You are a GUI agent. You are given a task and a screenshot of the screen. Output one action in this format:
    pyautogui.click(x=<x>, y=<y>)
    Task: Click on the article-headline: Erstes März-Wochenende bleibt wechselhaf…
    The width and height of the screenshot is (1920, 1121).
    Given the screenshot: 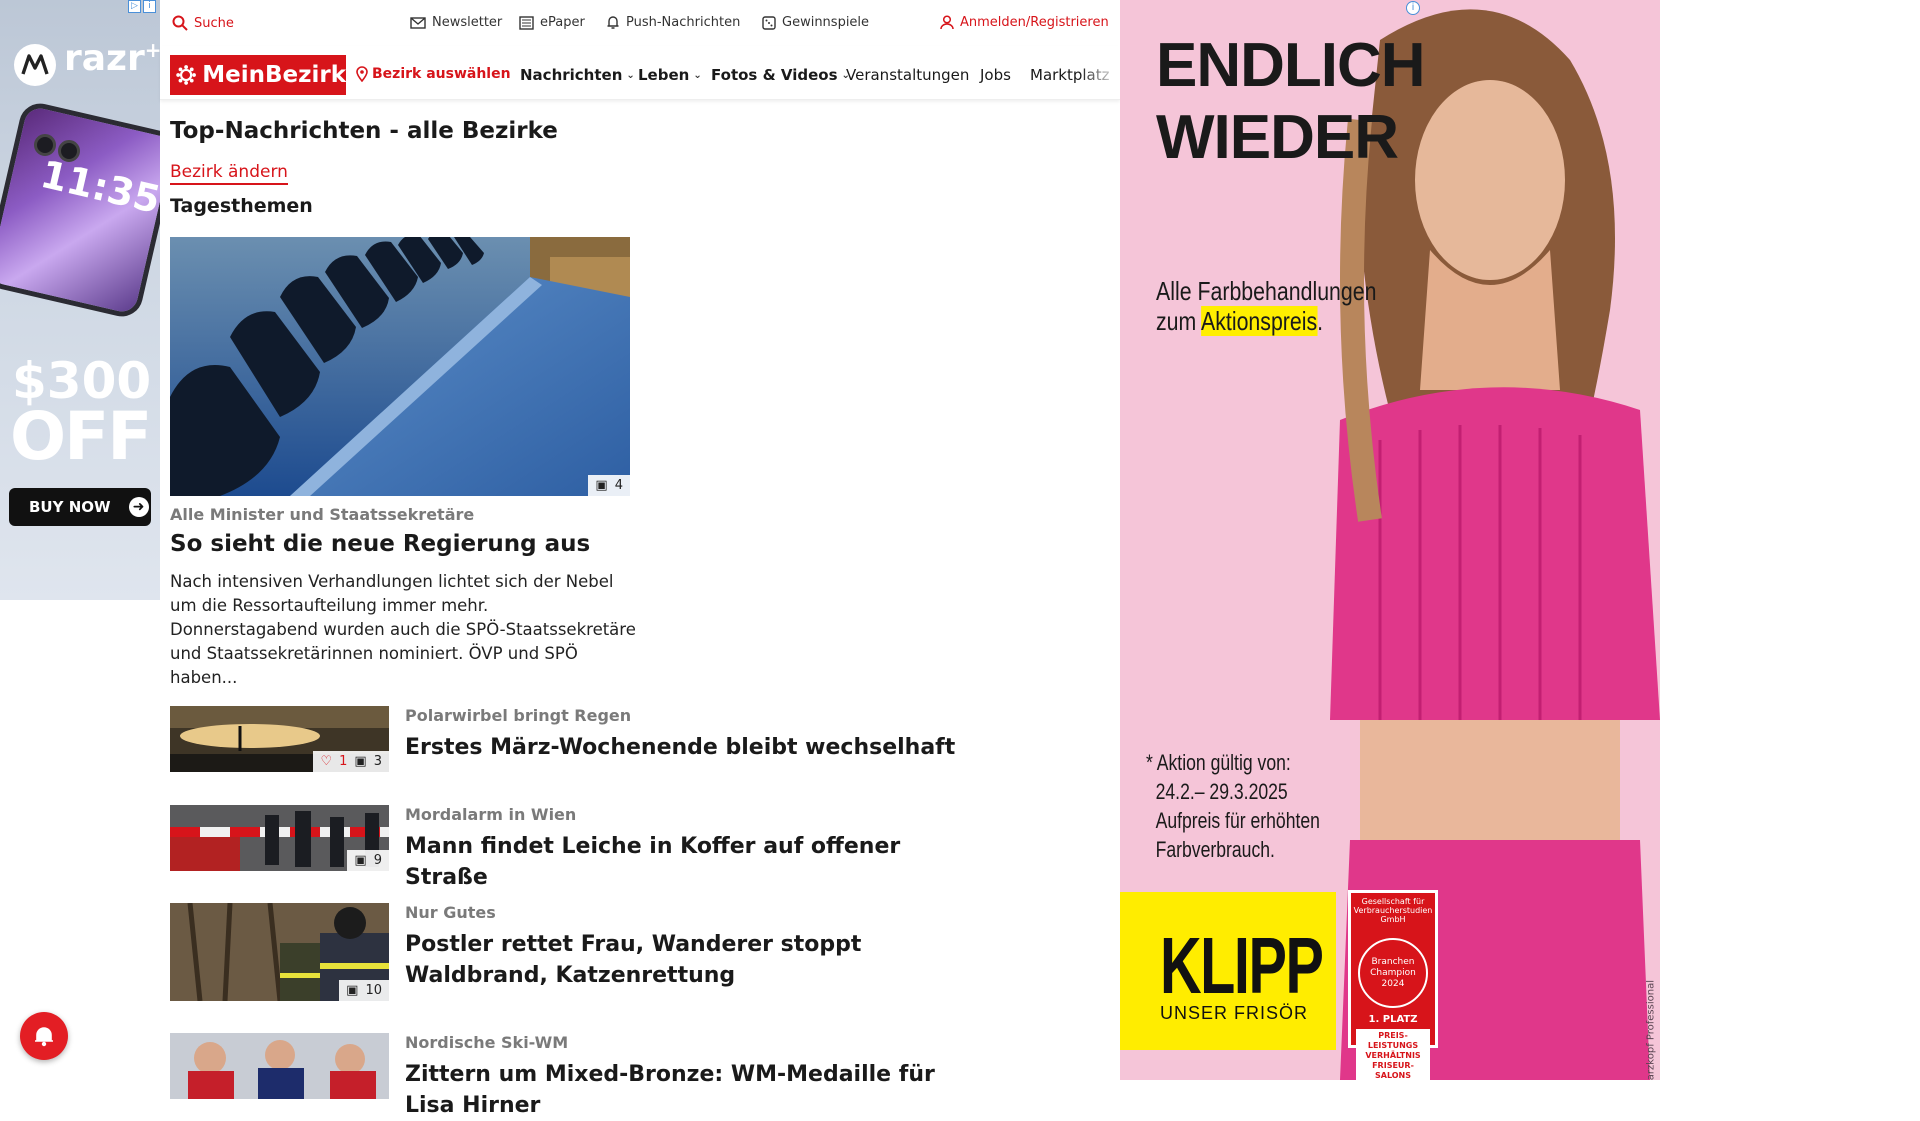 What is the action you would take?
    pyautogui.click(x=695, y=747)
    